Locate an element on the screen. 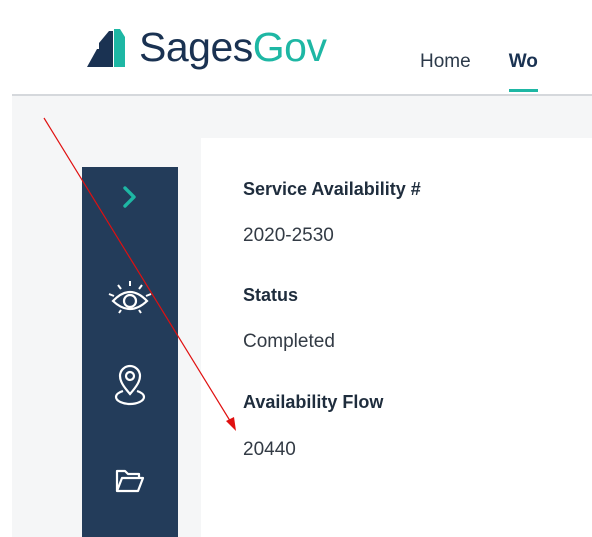 The height and width of the screenshot is (537, 592). sidebar-item-location is located at coordinates (130, 385).